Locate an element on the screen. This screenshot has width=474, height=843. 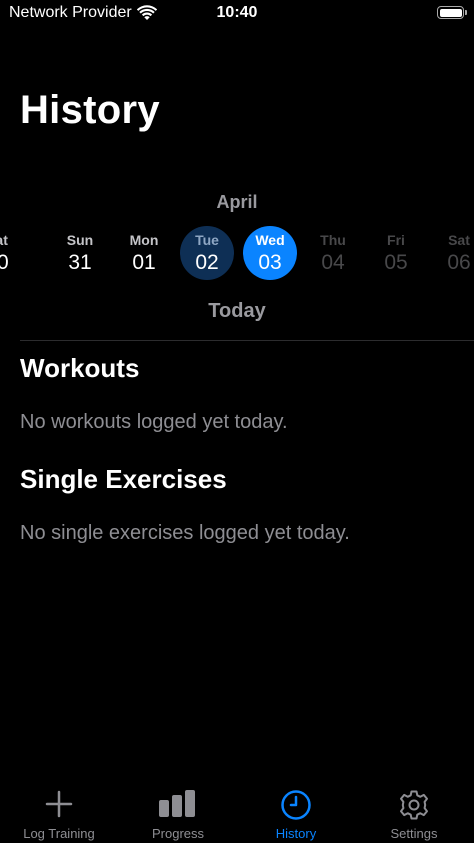
day-name: Fri is located at coordinates (396, 240).